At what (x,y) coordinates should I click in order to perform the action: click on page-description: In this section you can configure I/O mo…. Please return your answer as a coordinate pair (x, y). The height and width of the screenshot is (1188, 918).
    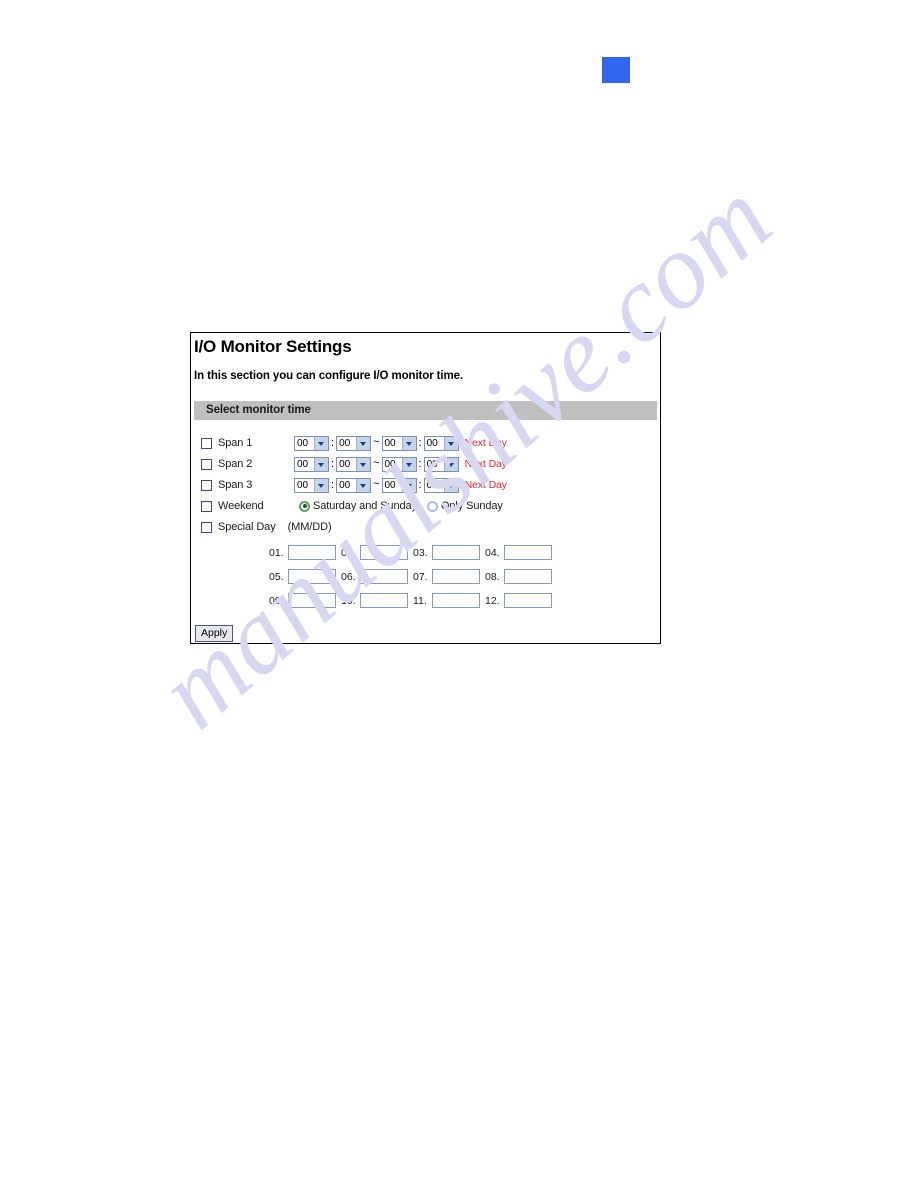
    Looking at the image, I should click on (329, 376).